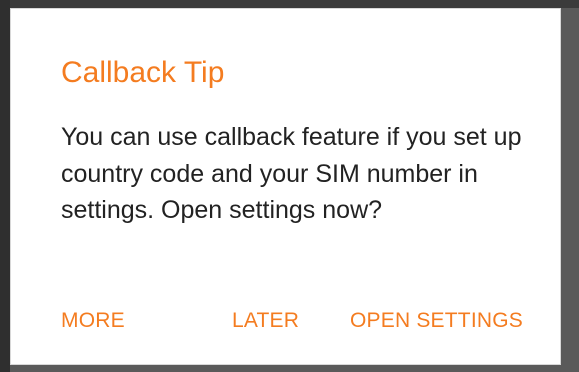 This screenshot has height=372, width=579. What do you see at coordinates (93, 321) in the screenshot?
I see `more-button: MORE` at bounding box center [93, 321].